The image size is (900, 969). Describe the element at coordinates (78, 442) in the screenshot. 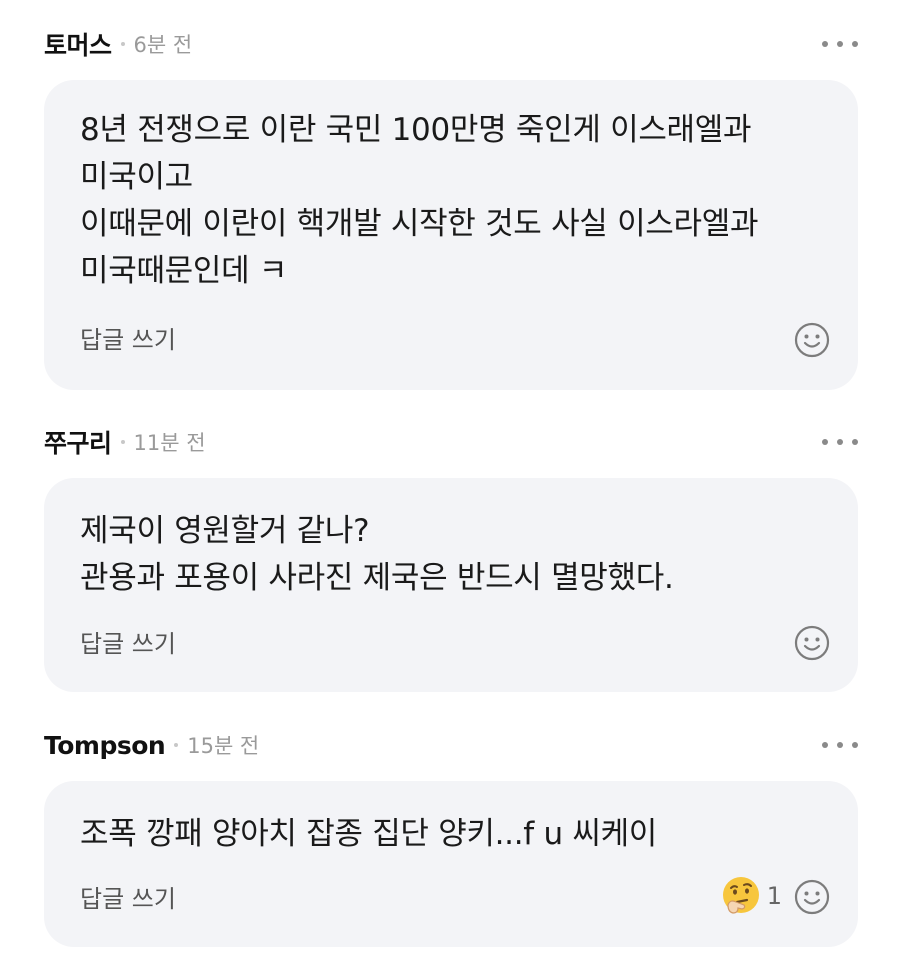

I see `comment-author: 쭈구리` at that location.